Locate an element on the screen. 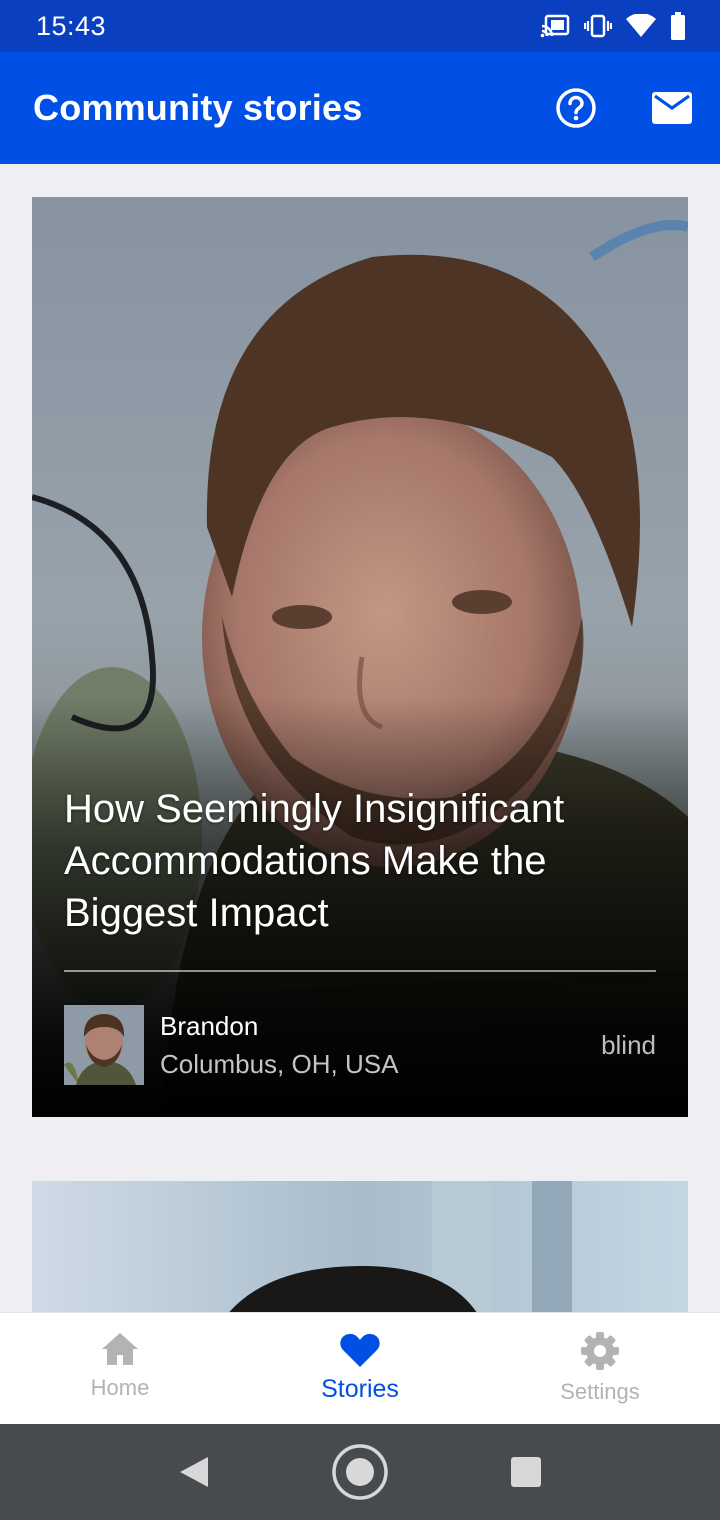 The height and width of the screenshot is (1520, 720). recents-icon is located at coordinates (526, 1472).